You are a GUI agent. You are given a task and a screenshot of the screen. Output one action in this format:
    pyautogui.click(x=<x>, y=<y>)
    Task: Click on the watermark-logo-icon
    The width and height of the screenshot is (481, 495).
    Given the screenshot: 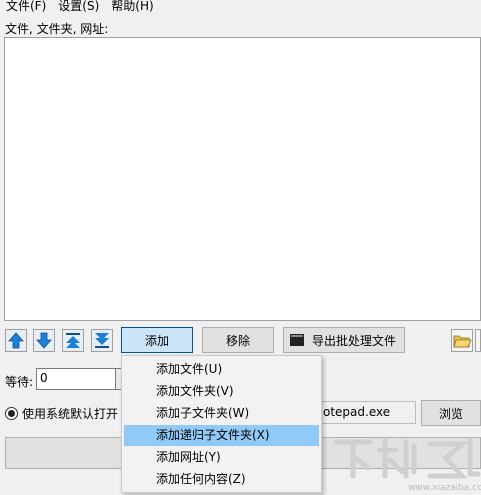 What is the action you would take?
    pyautogui.click(x=407, y=458)
    